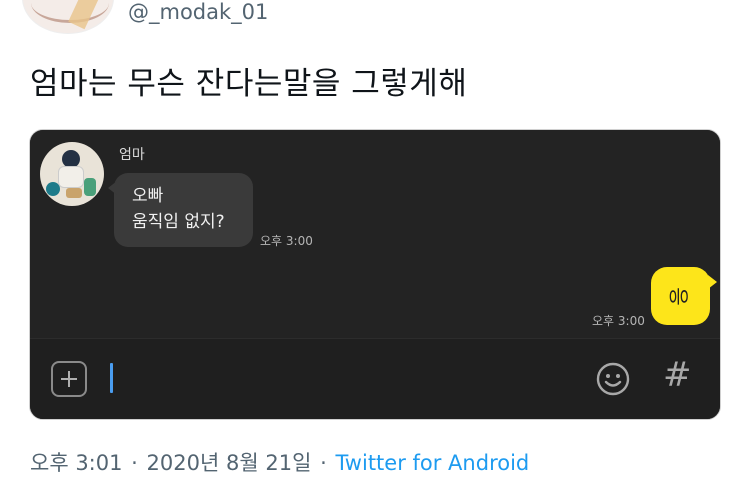  I want to click on tweet-text: 엄마는 무슨 잔다는말을 그렇게해, so click(249, 84).